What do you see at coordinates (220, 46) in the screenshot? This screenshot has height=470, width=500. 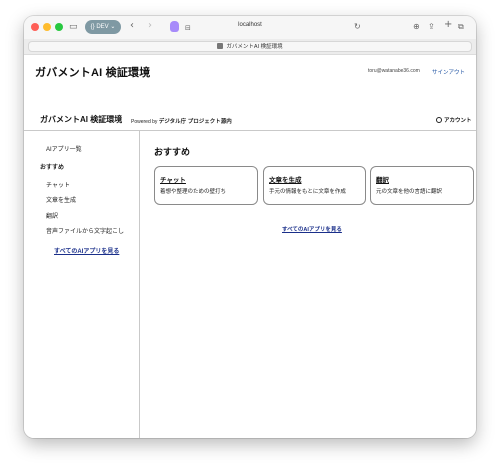 I see `favicon-icon` at bounding box center [220, 46].